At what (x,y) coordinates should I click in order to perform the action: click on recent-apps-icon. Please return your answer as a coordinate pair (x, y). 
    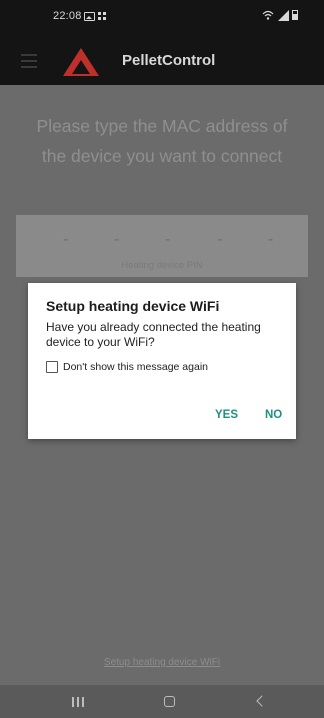
    Looking at the image, I should click on (78, 701).